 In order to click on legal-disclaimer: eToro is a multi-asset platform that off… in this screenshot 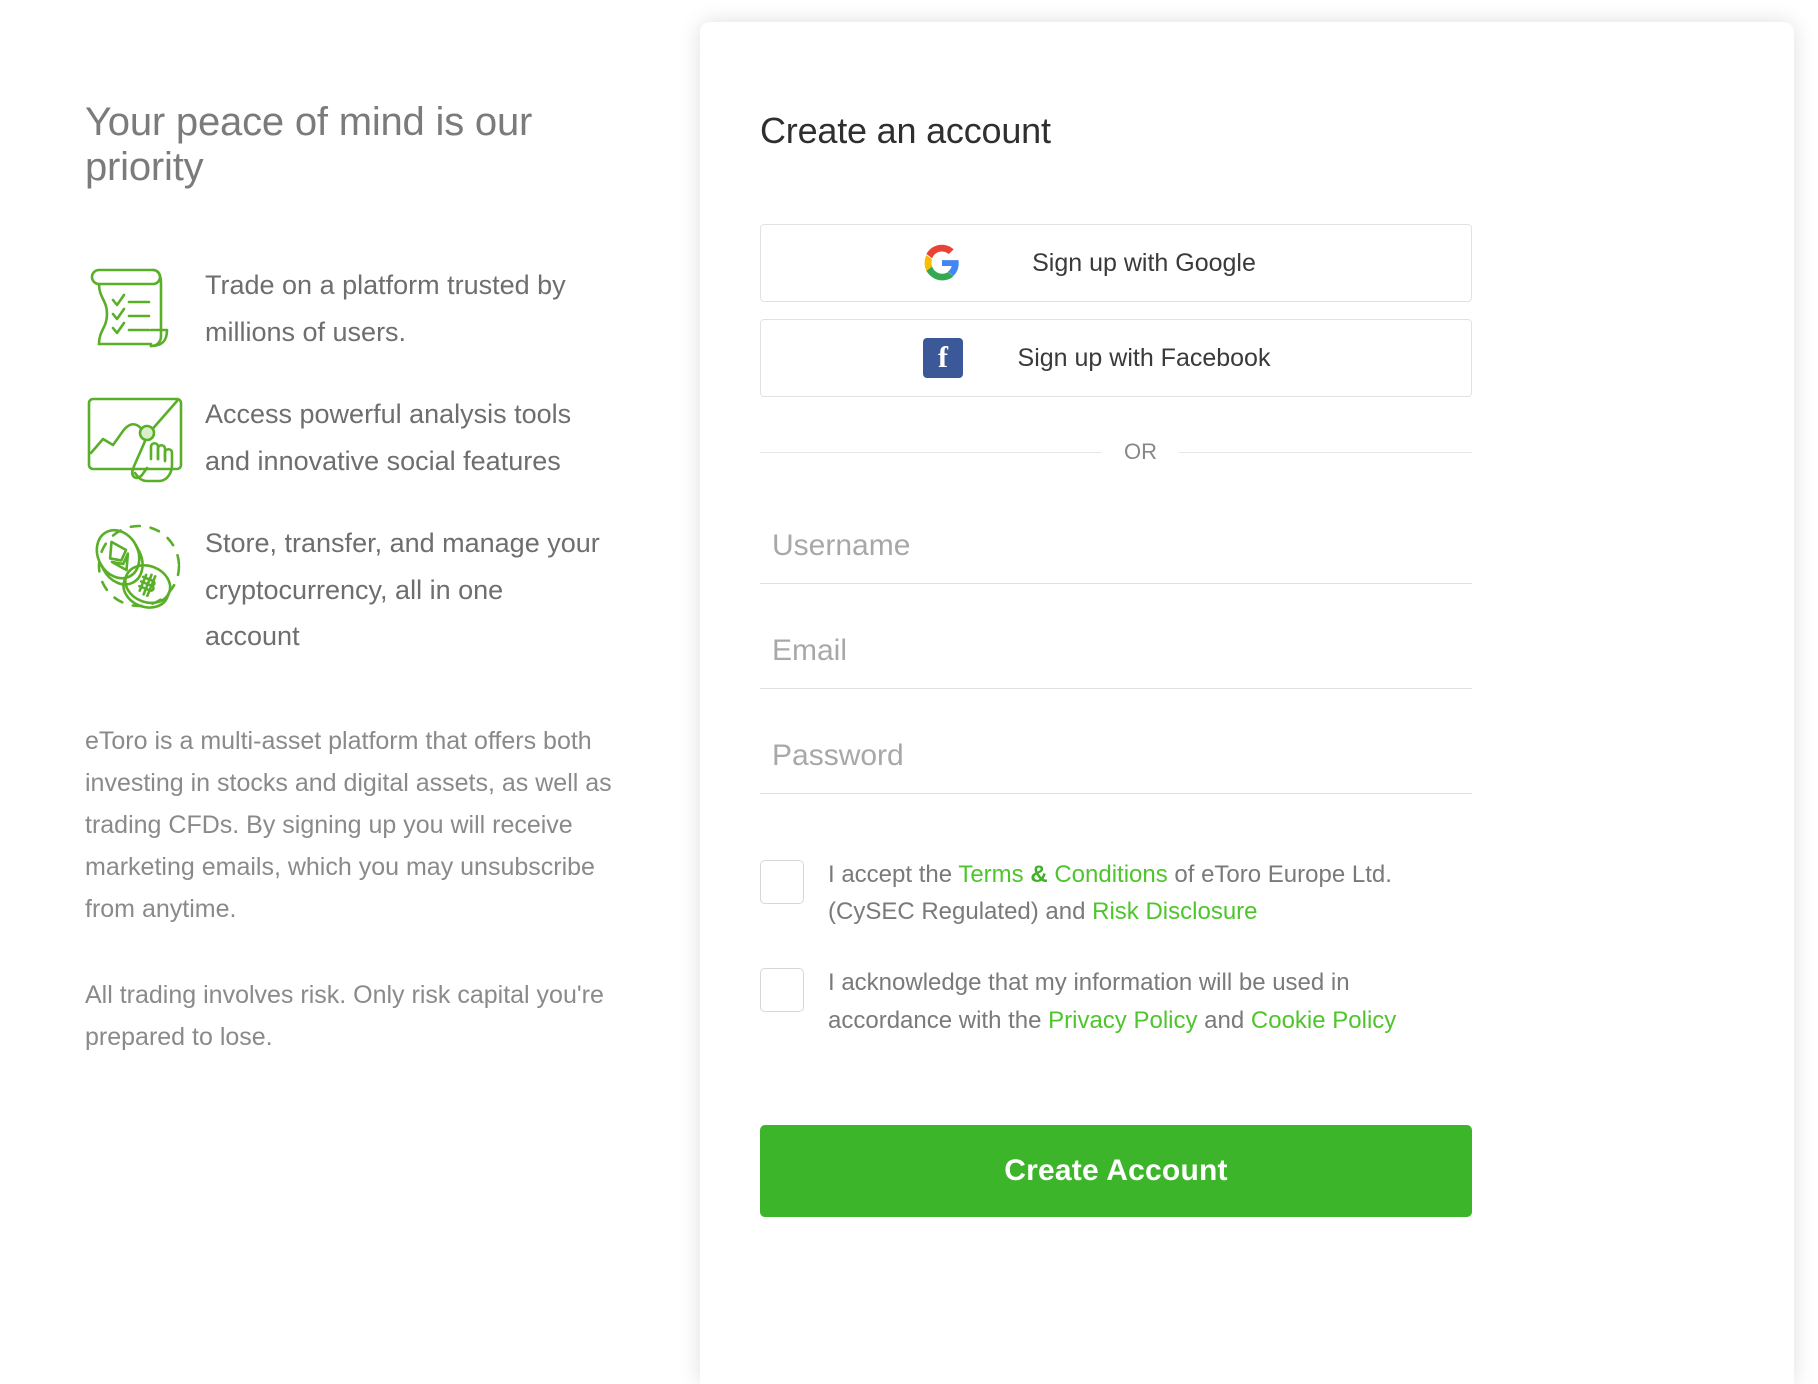, I will do `click(348, 824)`.